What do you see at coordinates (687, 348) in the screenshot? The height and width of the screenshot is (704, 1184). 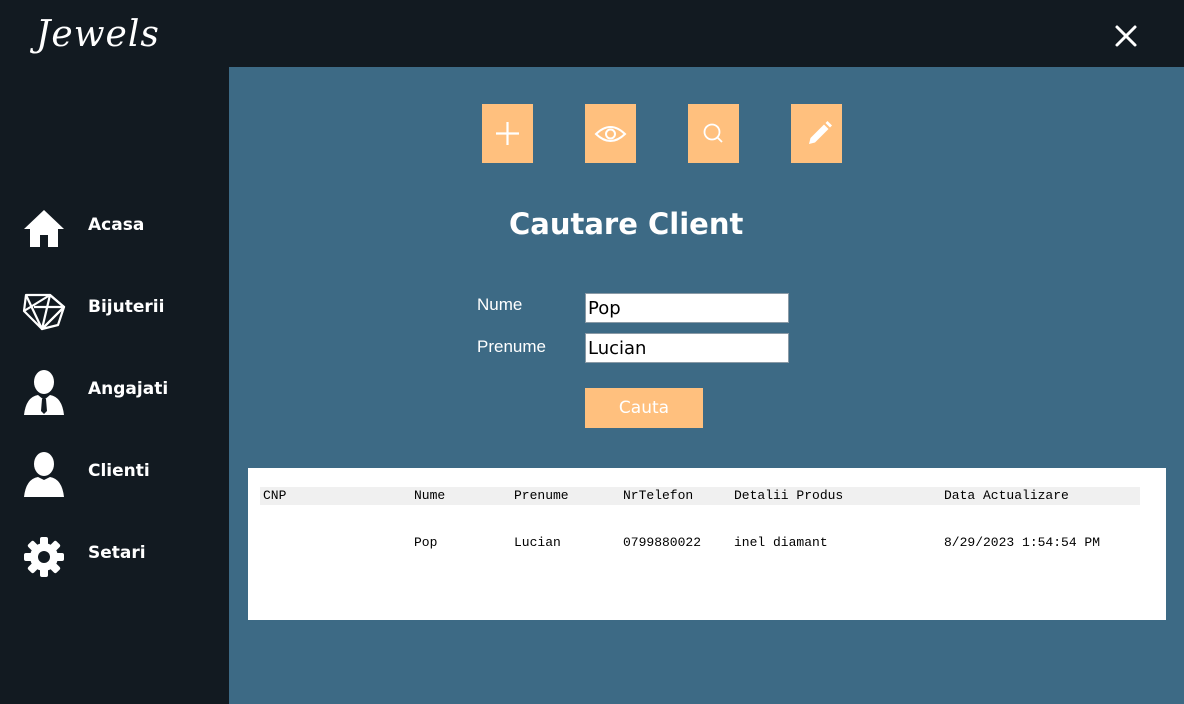 I see `prenume-input` at bounding box center [687, 348].